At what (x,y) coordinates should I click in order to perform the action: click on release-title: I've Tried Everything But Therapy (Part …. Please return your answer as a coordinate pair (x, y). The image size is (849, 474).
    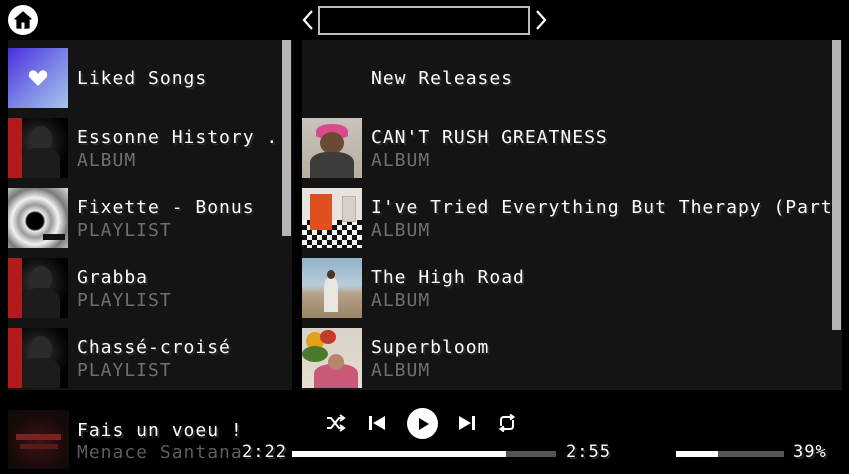
    Looking at the image, I should click on (606, 207).